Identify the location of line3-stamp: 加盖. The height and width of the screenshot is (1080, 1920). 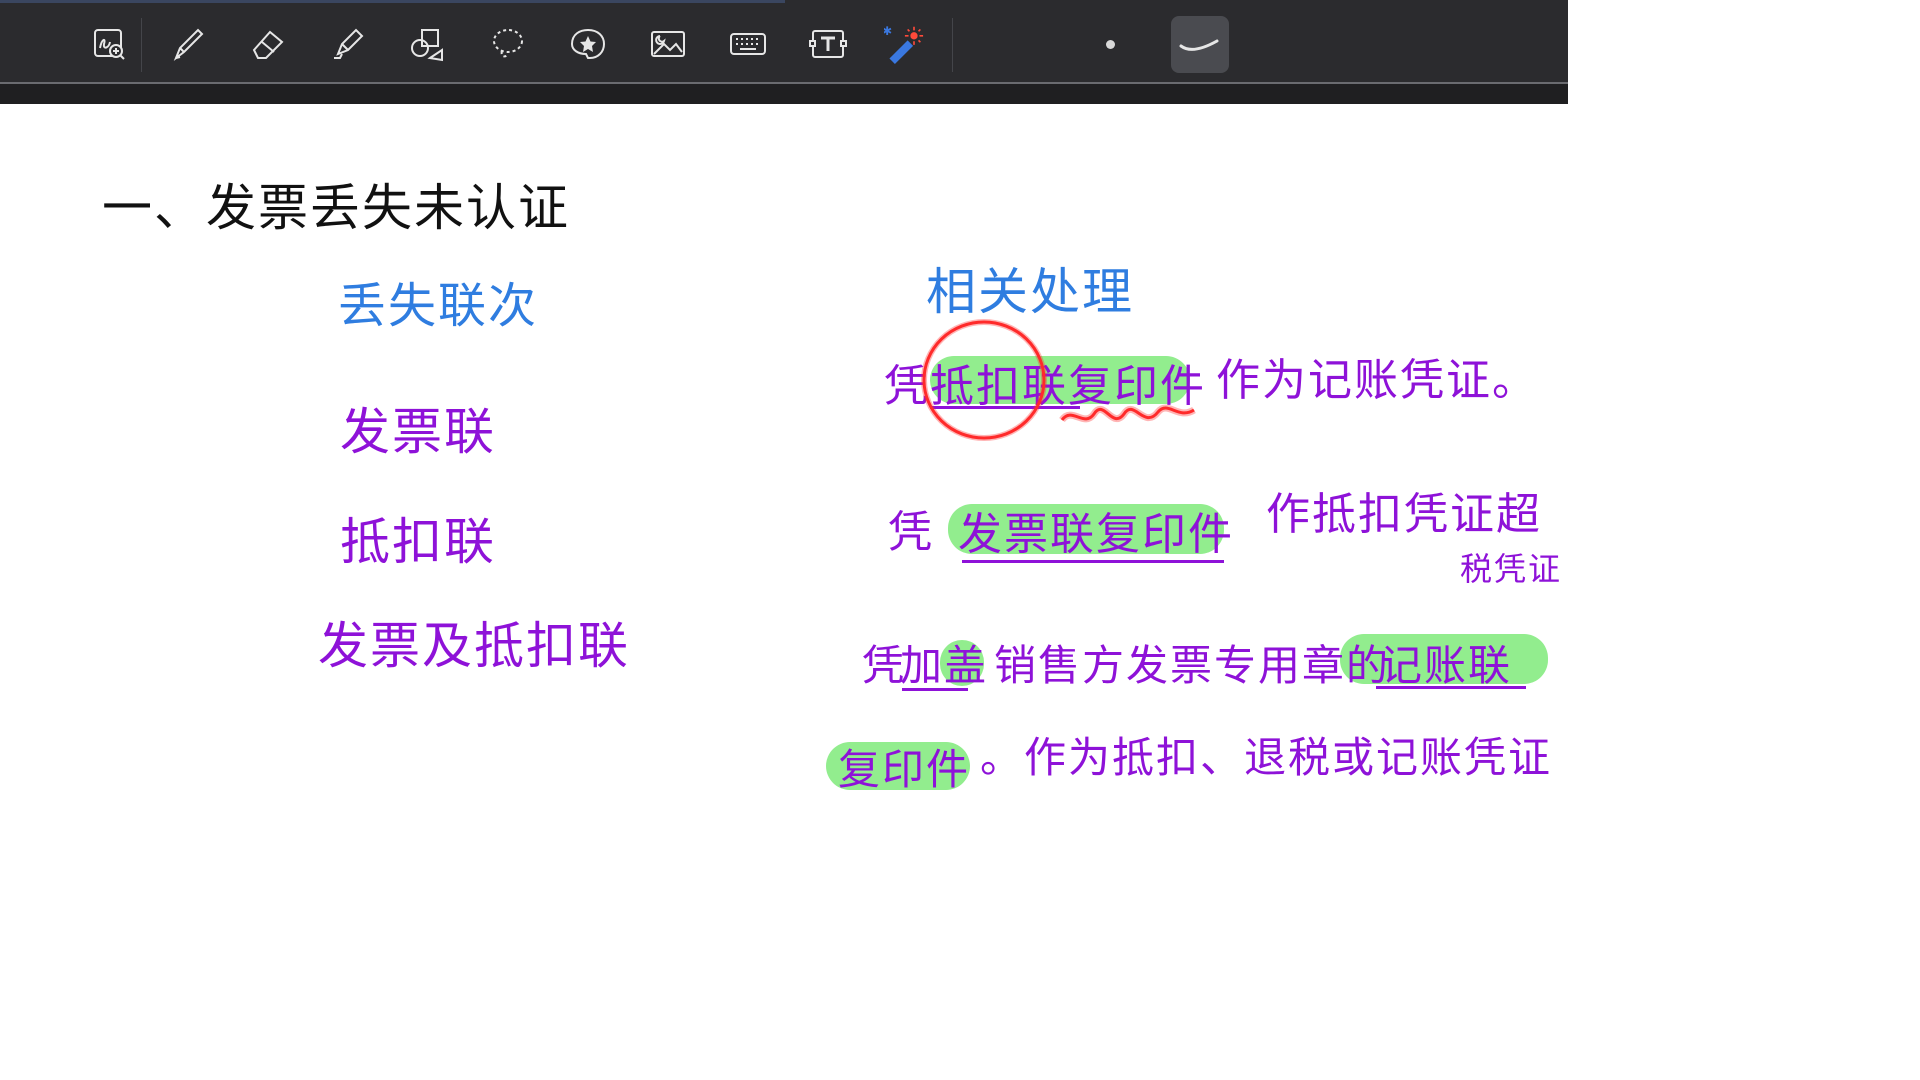
(944, 665).